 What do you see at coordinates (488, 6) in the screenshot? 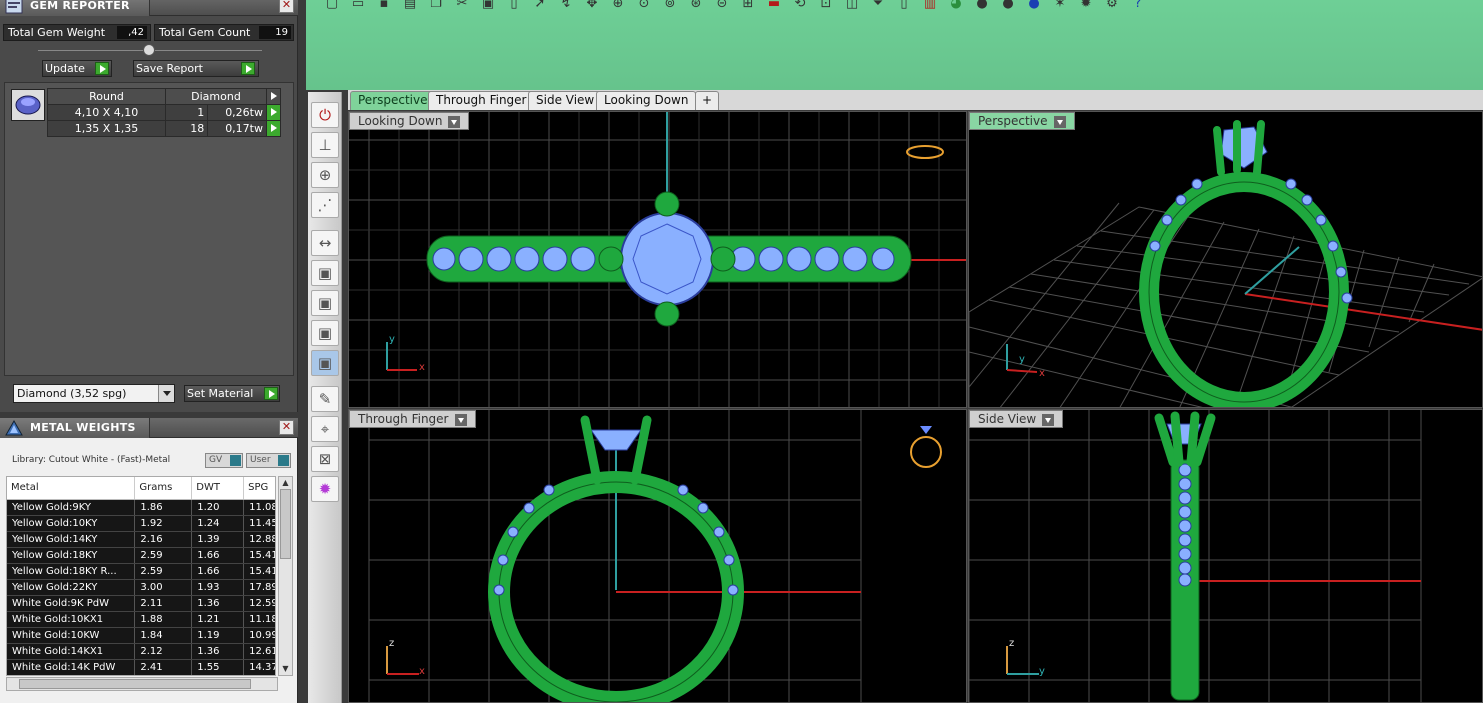
I see `paste-icon: ▣` at bounding box center [488, 6].